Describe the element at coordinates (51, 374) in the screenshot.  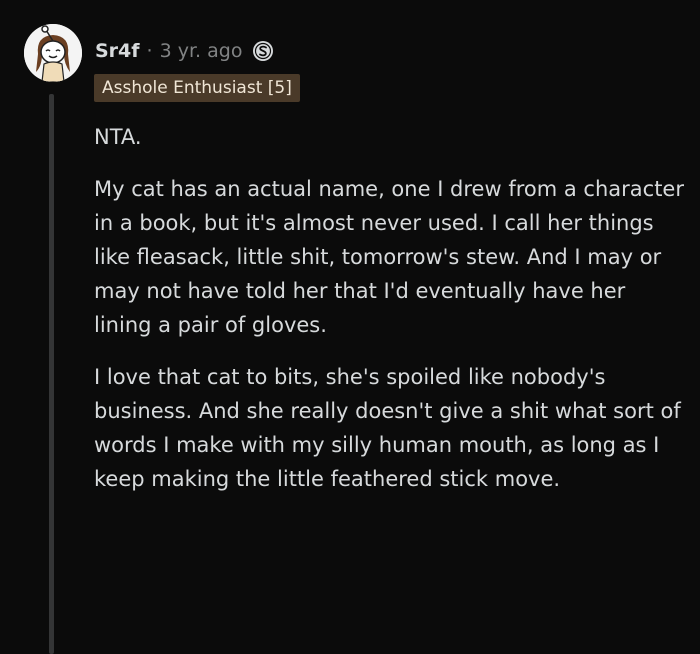
I see `thread-collapse-line` at that location.